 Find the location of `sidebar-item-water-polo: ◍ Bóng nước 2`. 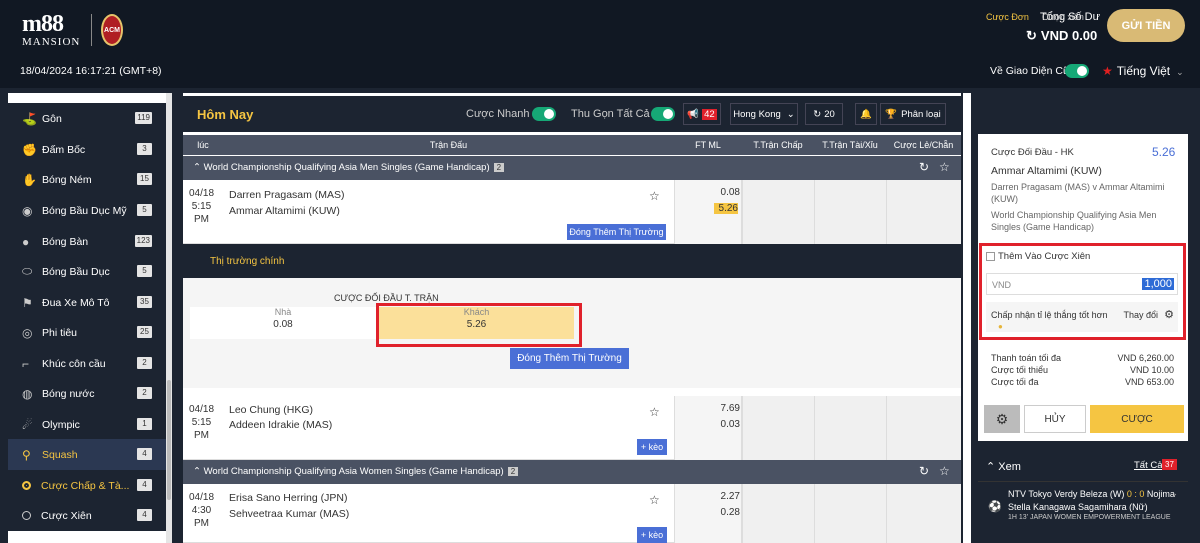

sidebar-item-water-polo: ◍ Bóng nước 2 is located at coordinates (87, 393).